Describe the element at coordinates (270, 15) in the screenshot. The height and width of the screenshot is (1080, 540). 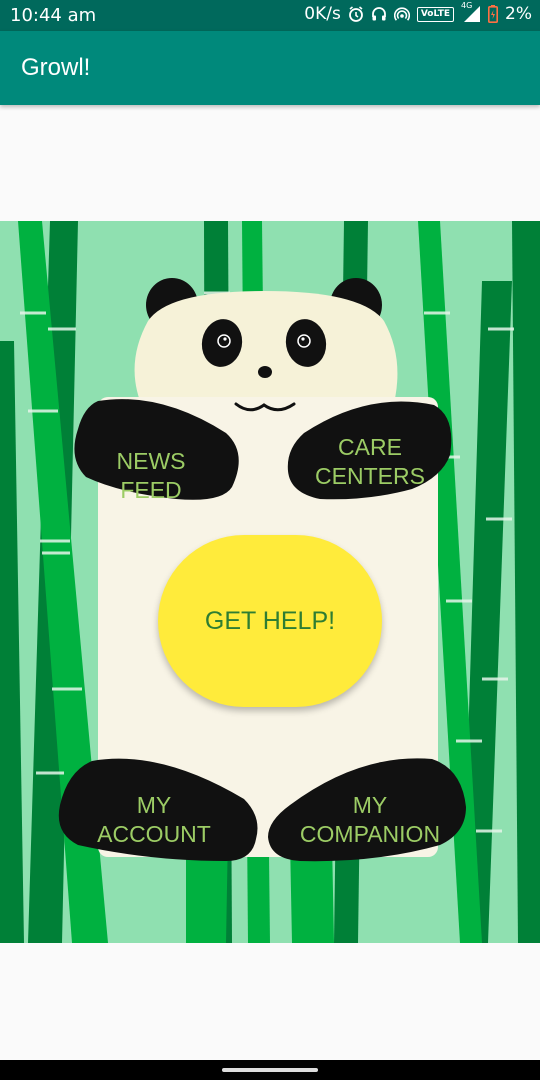
I see `status-bar: 10:44 am 0K/s VoLTE 4G 2%` at that location.